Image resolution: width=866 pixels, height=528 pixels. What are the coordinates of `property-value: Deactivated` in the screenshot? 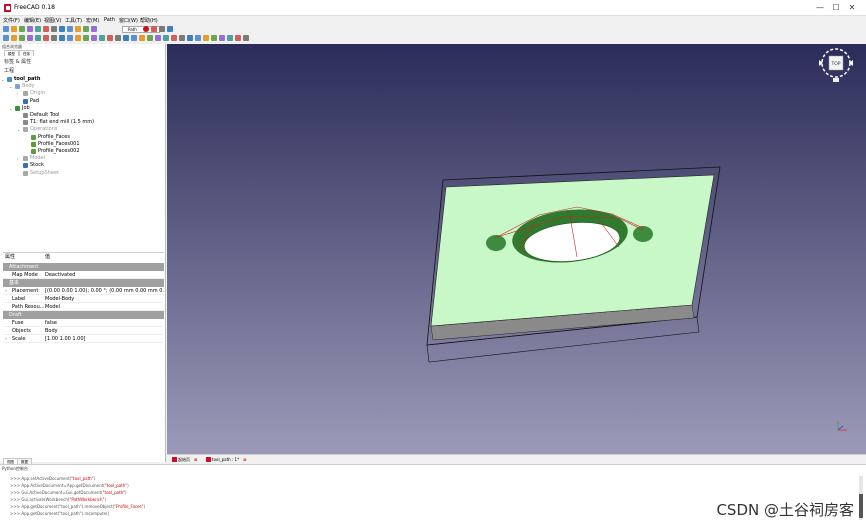 It's located at (104, 275).